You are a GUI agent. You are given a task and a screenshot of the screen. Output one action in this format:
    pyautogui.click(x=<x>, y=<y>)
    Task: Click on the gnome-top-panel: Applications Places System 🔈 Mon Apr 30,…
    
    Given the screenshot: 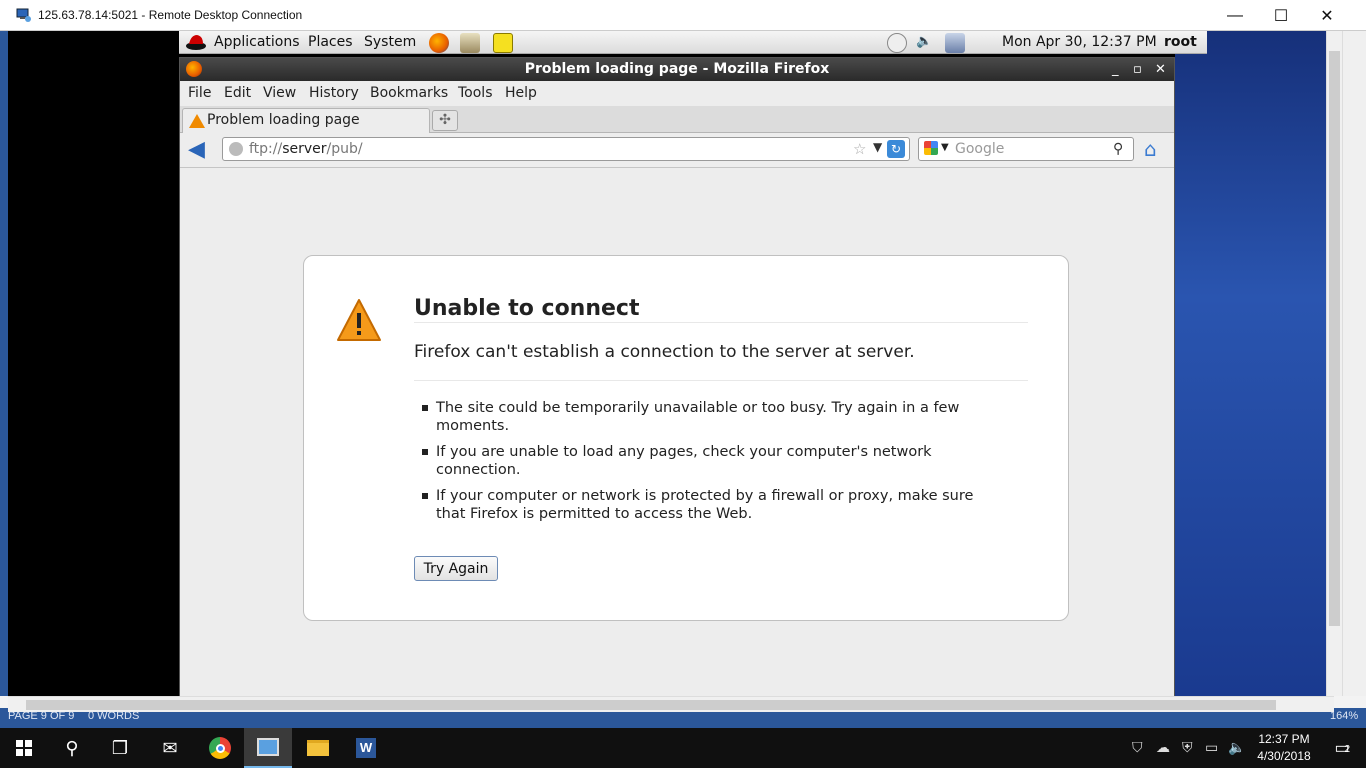 What is the action you would take?
    pyautogui.click(x=693, y=42)
    